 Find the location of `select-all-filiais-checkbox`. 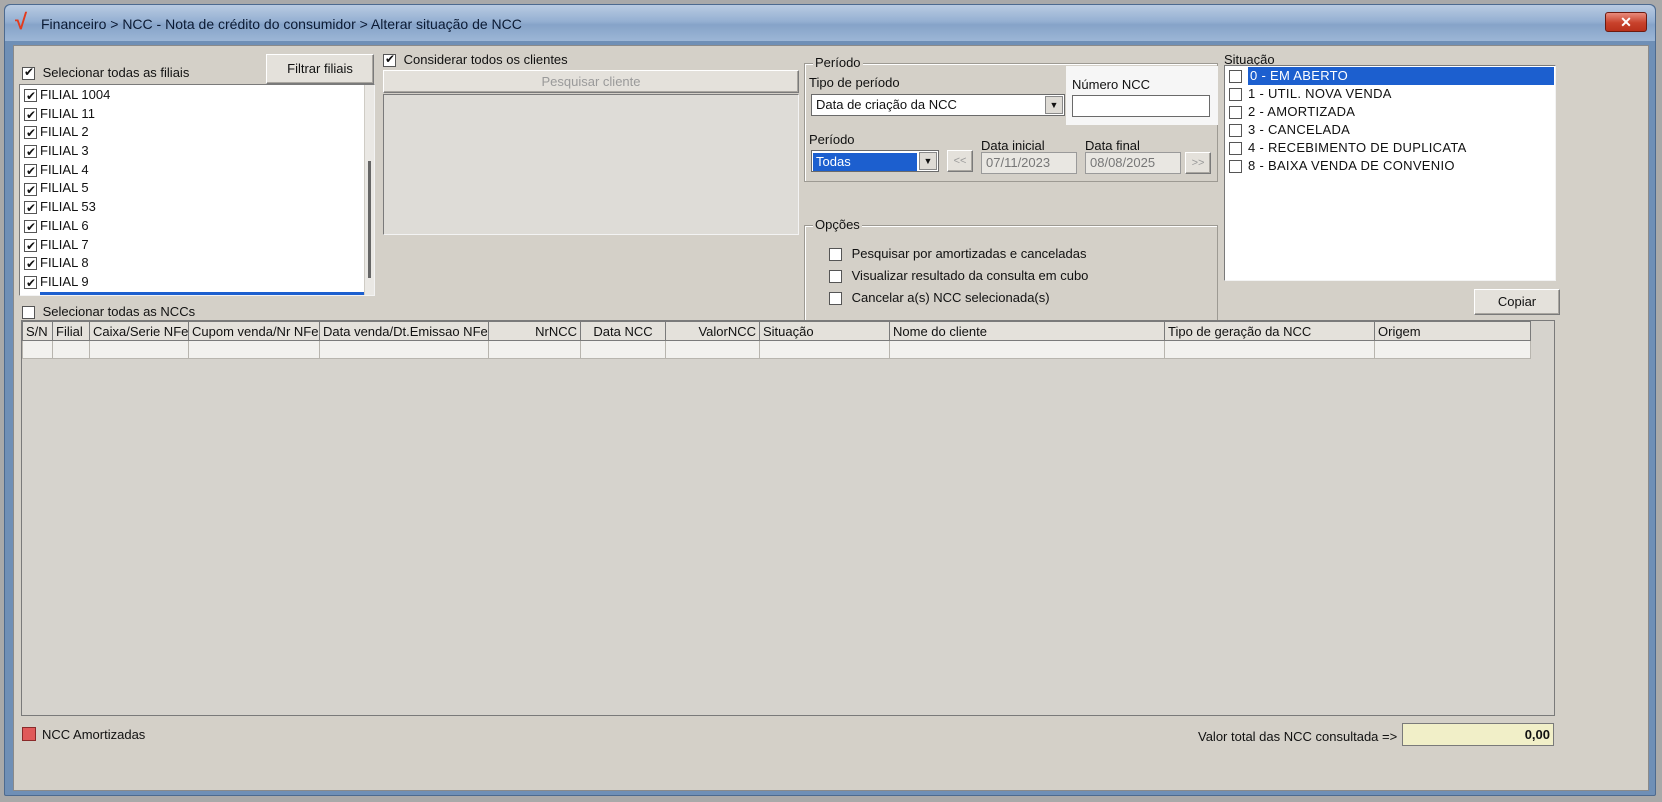

select-all-filiais-checkbox is located at coordinates (28, 73).